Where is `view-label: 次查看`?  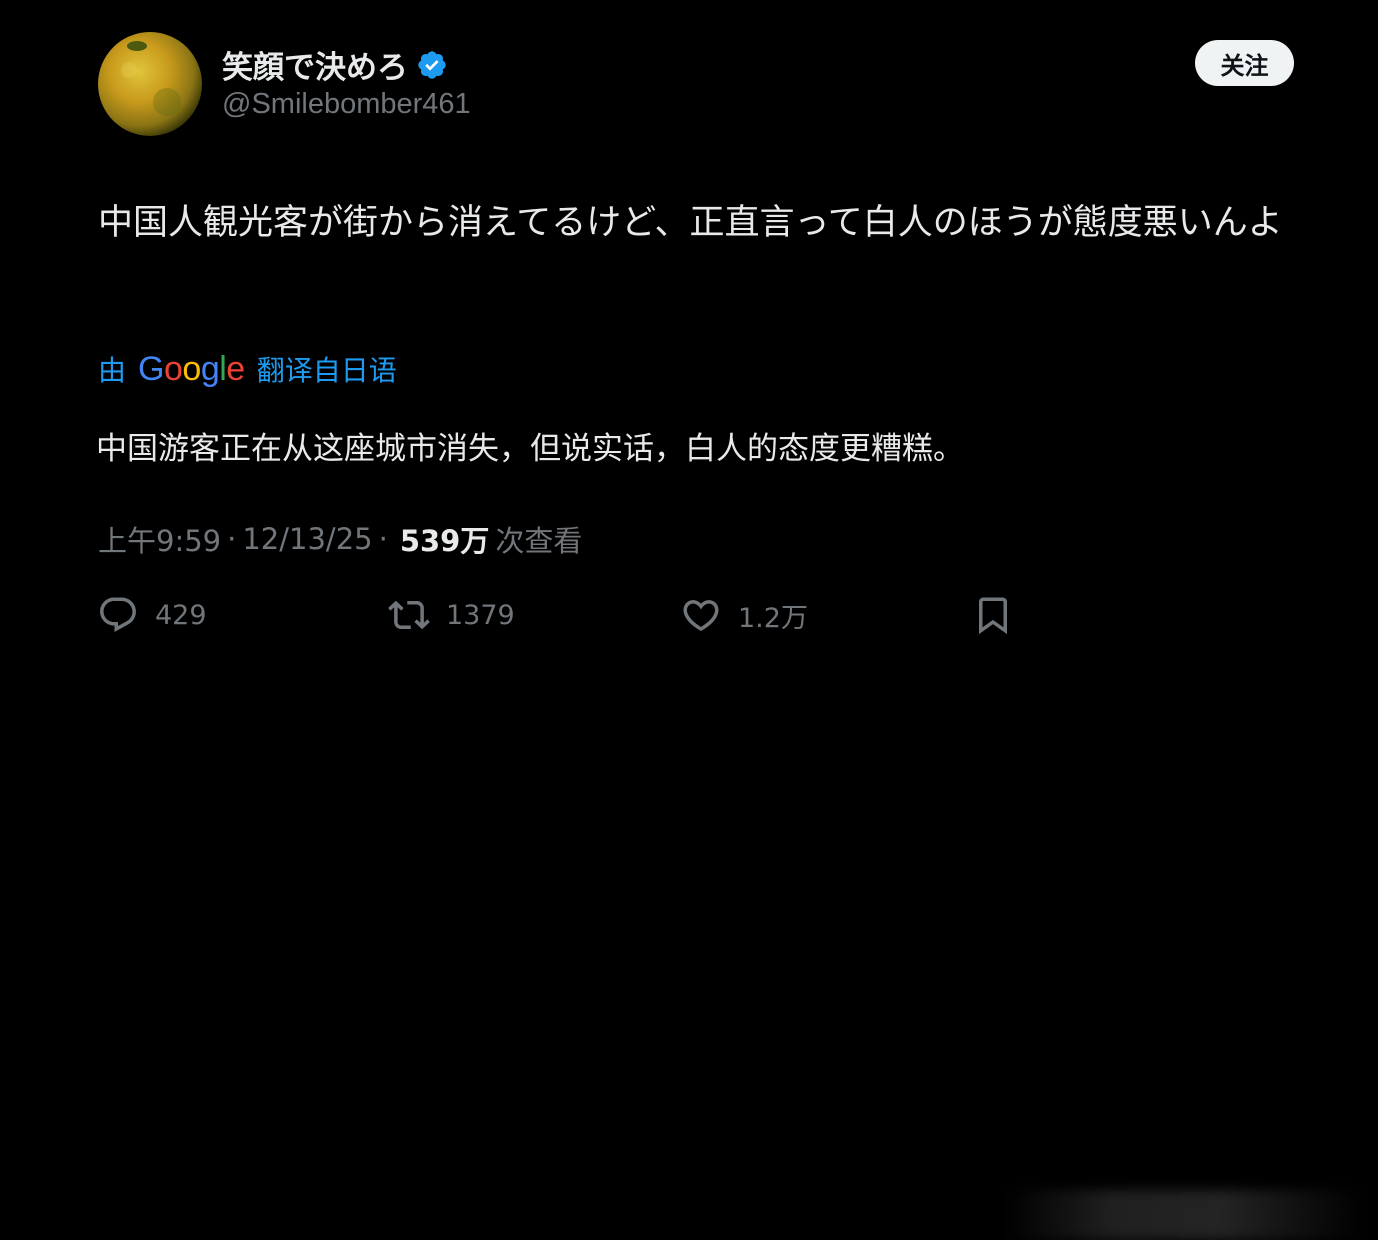 view-label: 次查看 is located at coordinates (539, 541).